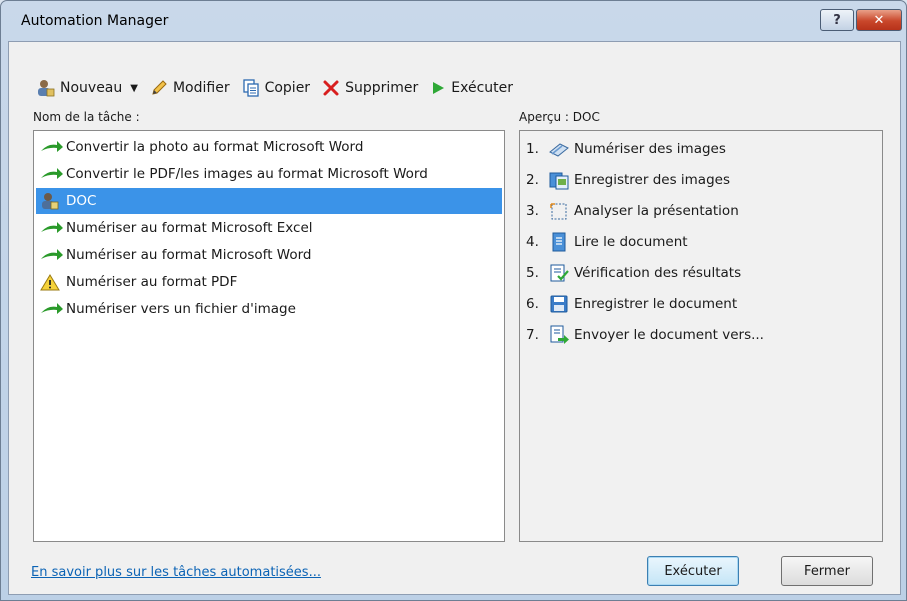 This screenshot has width=907, height=601. I want to click on step-item: 4. Lire le document, so click(607, 242).